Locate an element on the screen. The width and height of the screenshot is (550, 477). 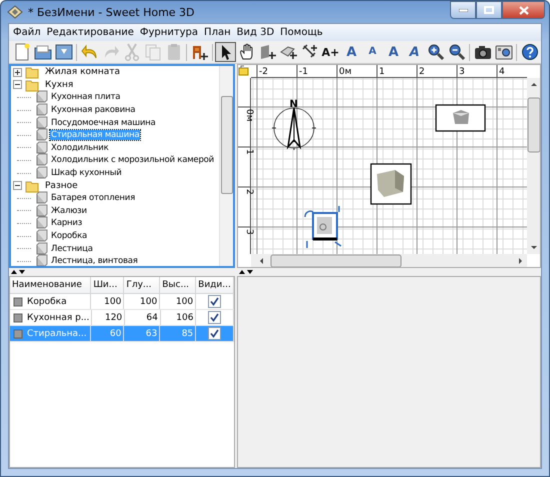
save-icon is located at coordinates (63, 52).